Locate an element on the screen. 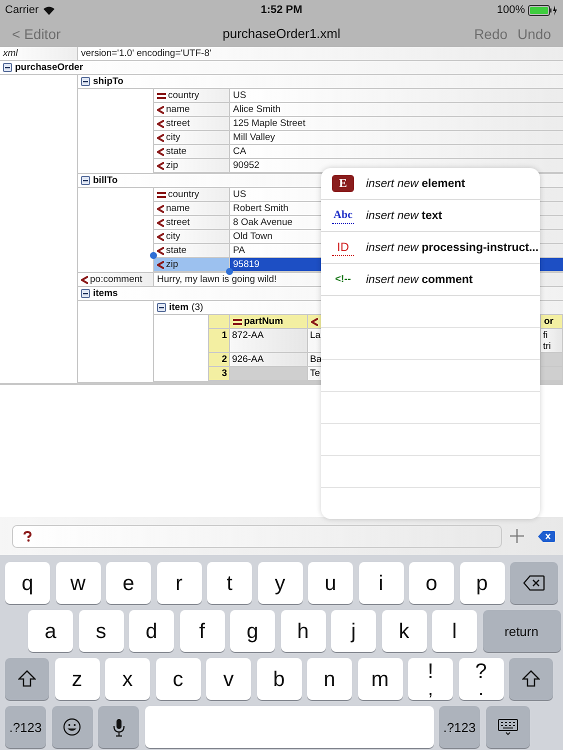 Image resolution: width=563 pixels, height=750 pixels. node-name-text: po:comment is located at coordinates (116, 279).